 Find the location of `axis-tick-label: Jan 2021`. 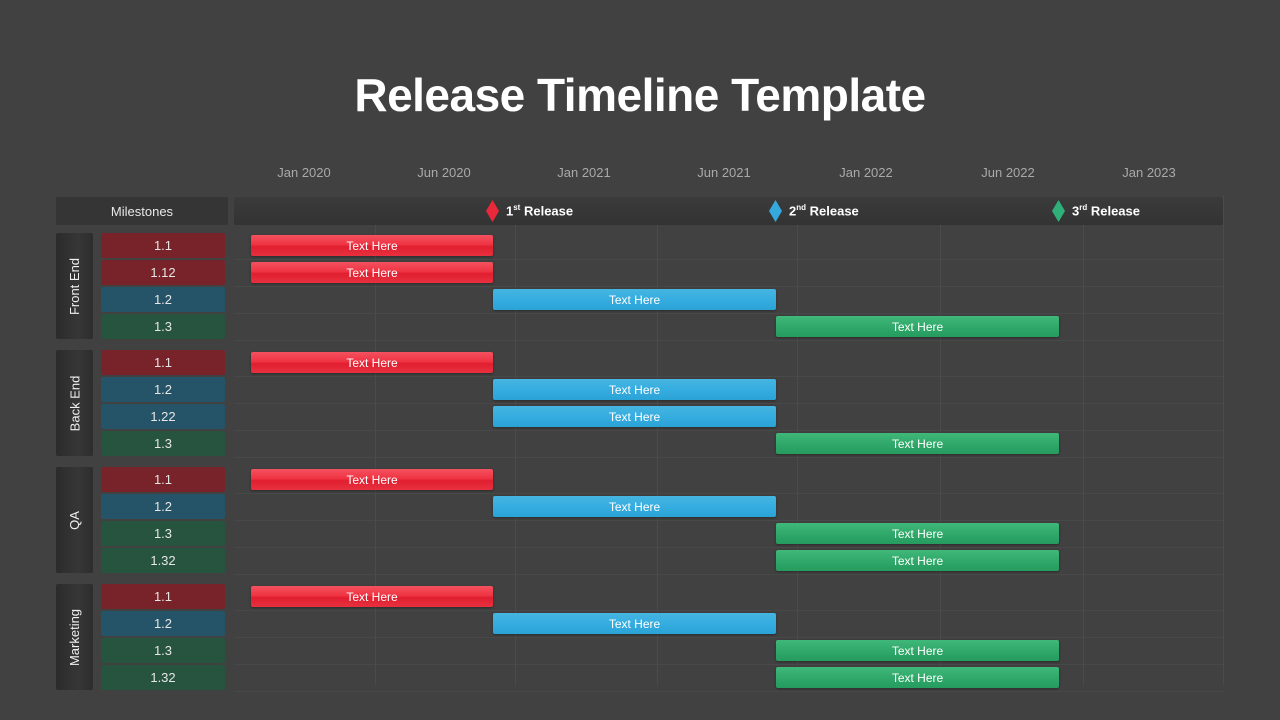

axis-tick-label: Jan 2021 is located at coordinates (584, 172).